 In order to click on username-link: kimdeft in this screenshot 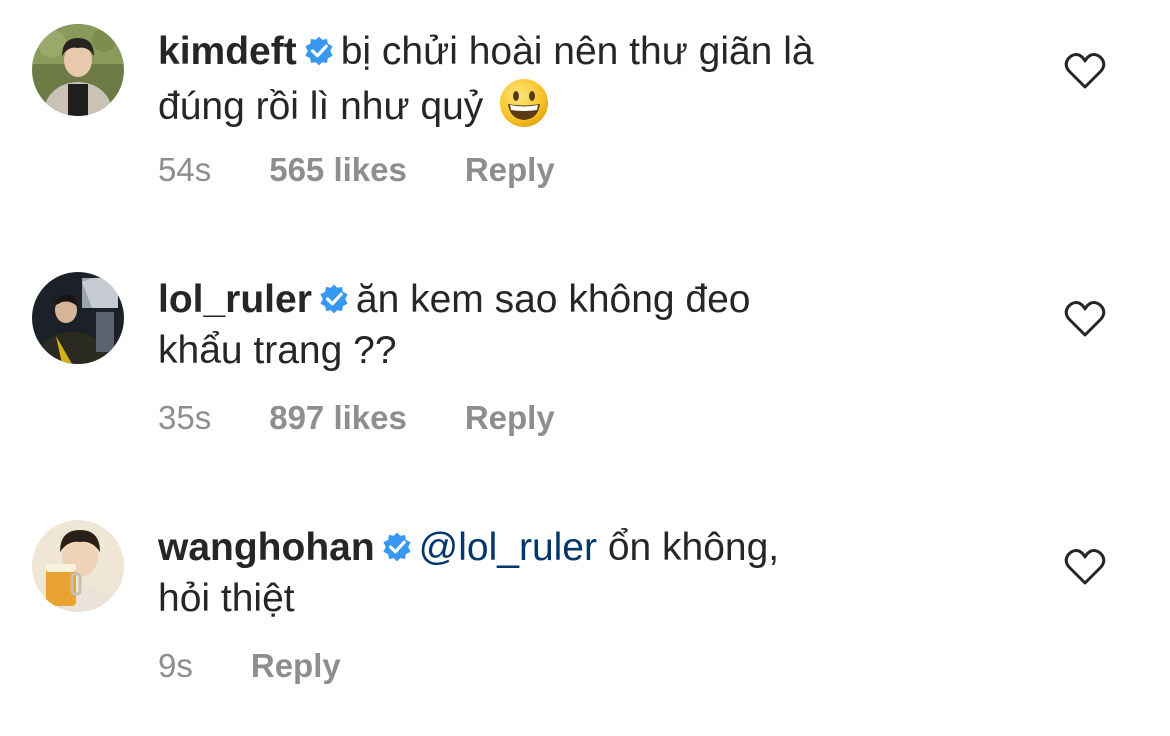, I will do `click(227, 51)`.